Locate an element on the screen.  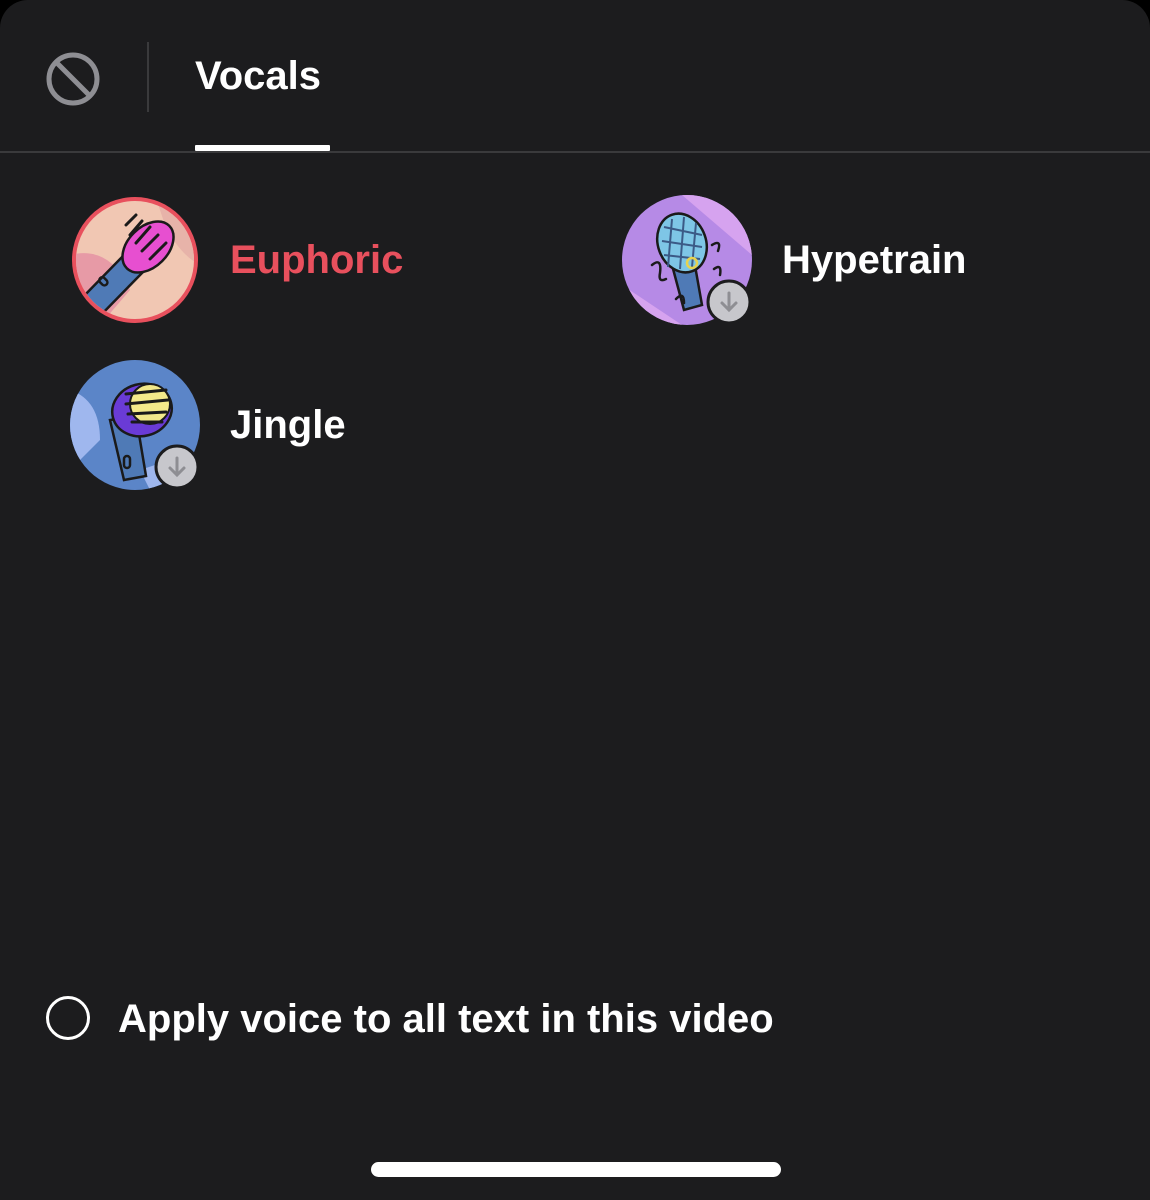
voice-item-jingle: Jingle is located at coordinates (230, 425).